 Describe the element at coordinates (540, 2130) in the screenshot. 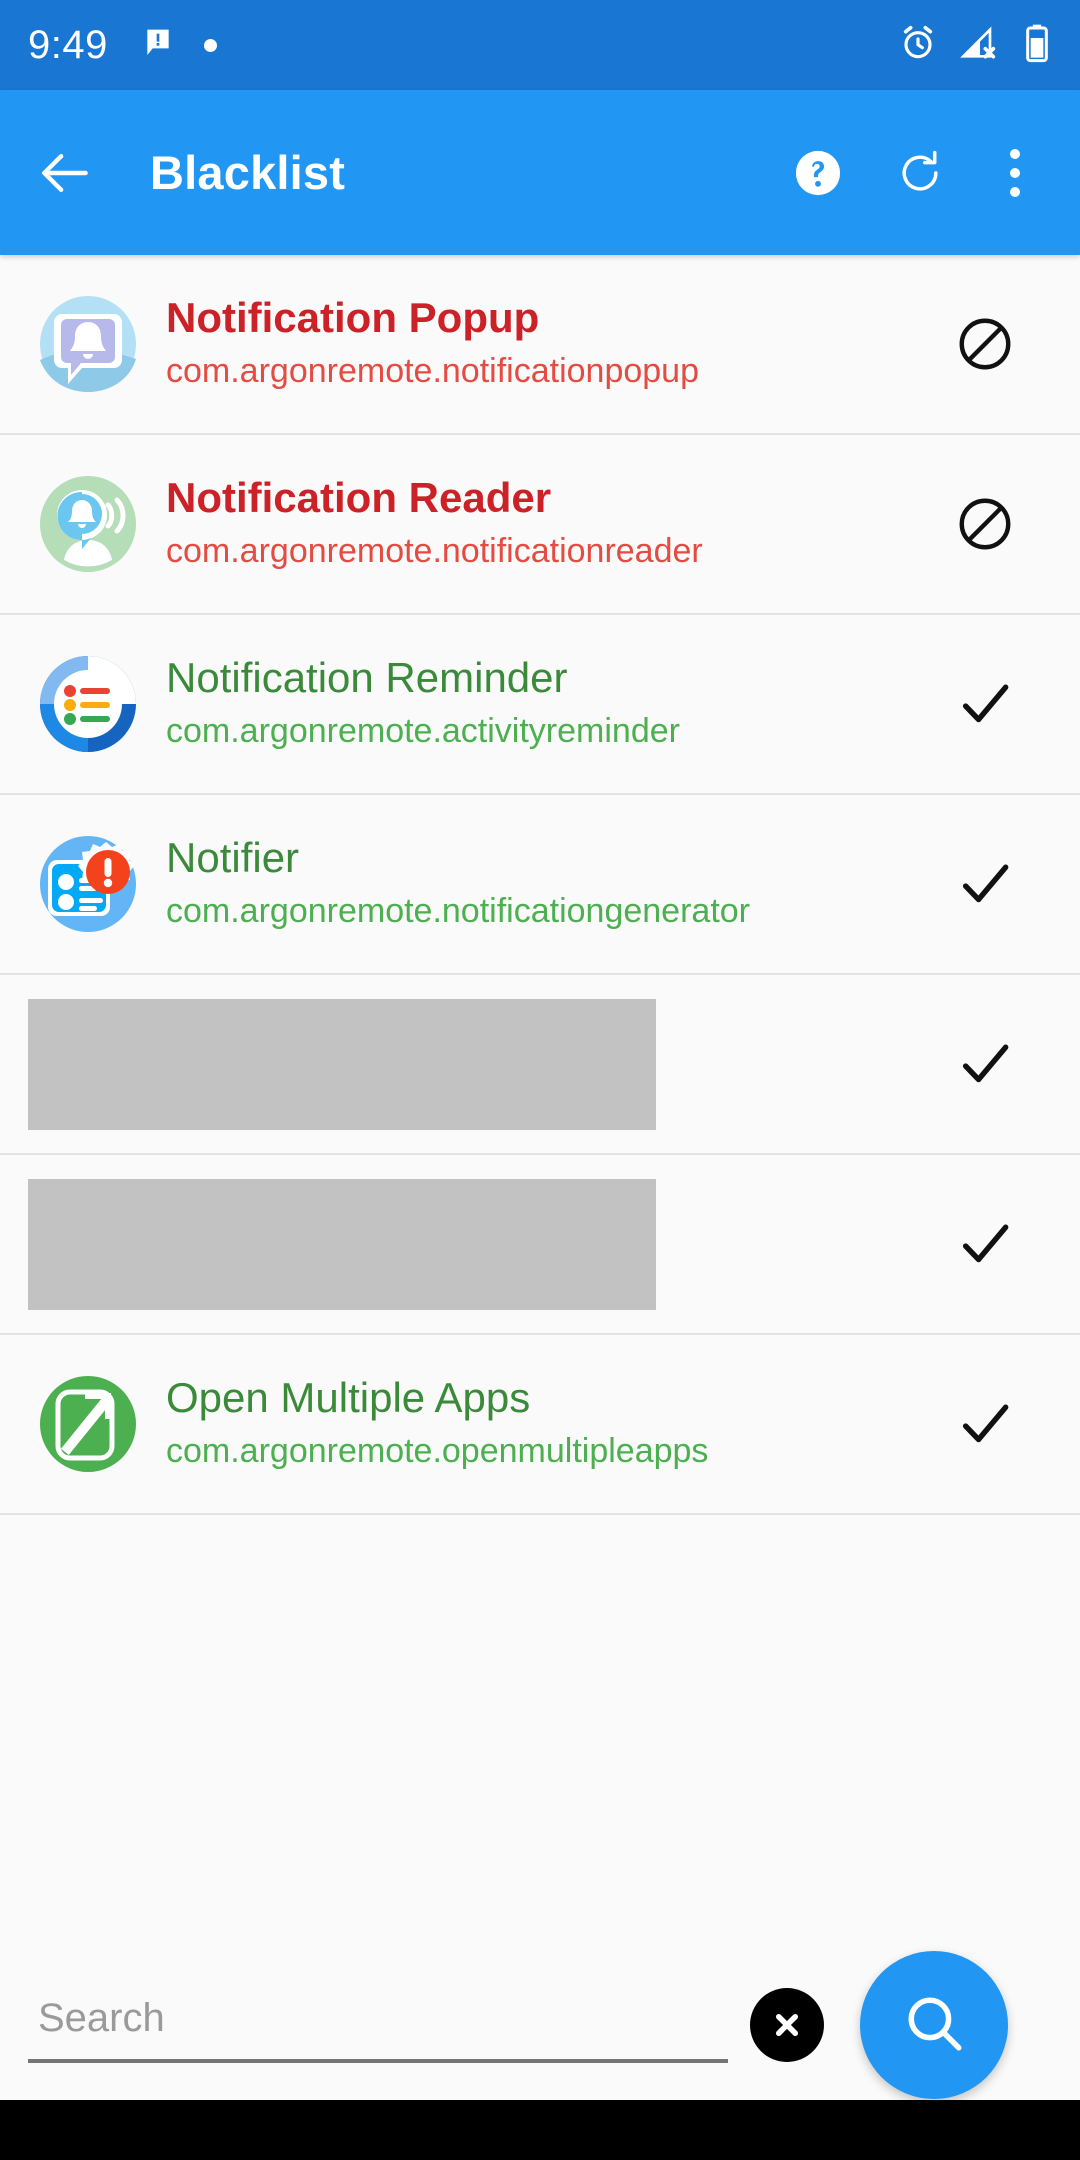

I see `system-navigation-bar` at that location.